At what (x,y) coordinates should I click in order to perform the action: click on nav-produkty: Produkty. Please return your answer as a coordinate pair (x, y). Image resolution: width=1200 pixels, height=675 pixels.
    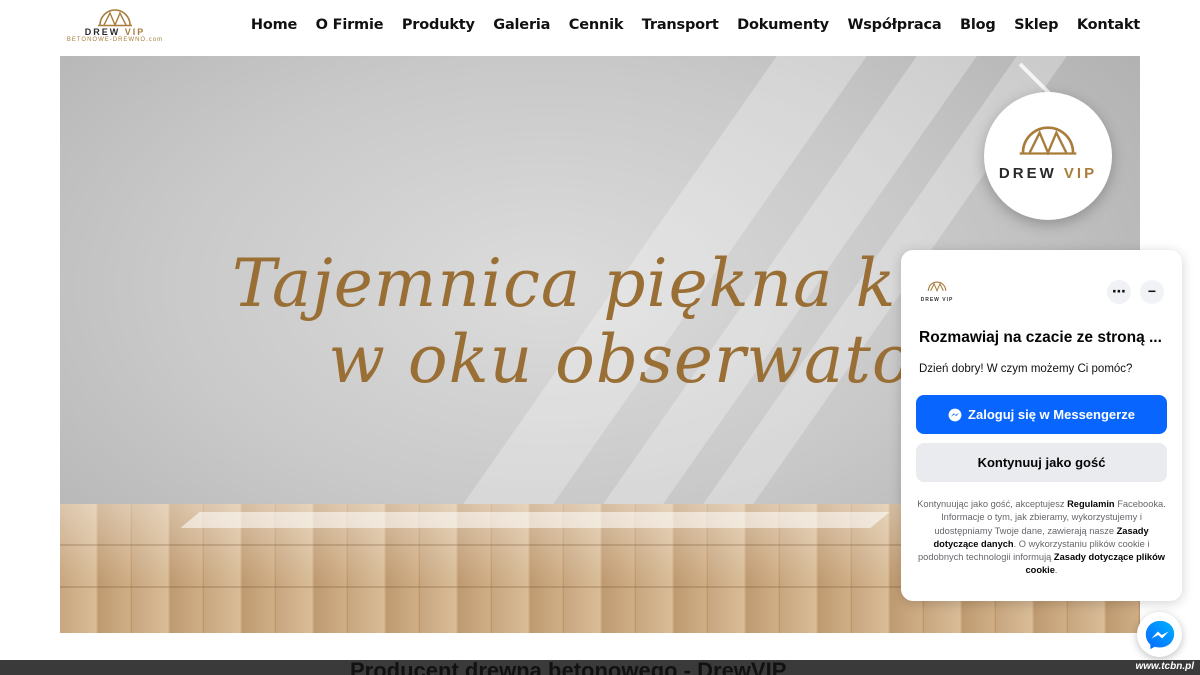
    Looking at the image, I should click on (438, 25).